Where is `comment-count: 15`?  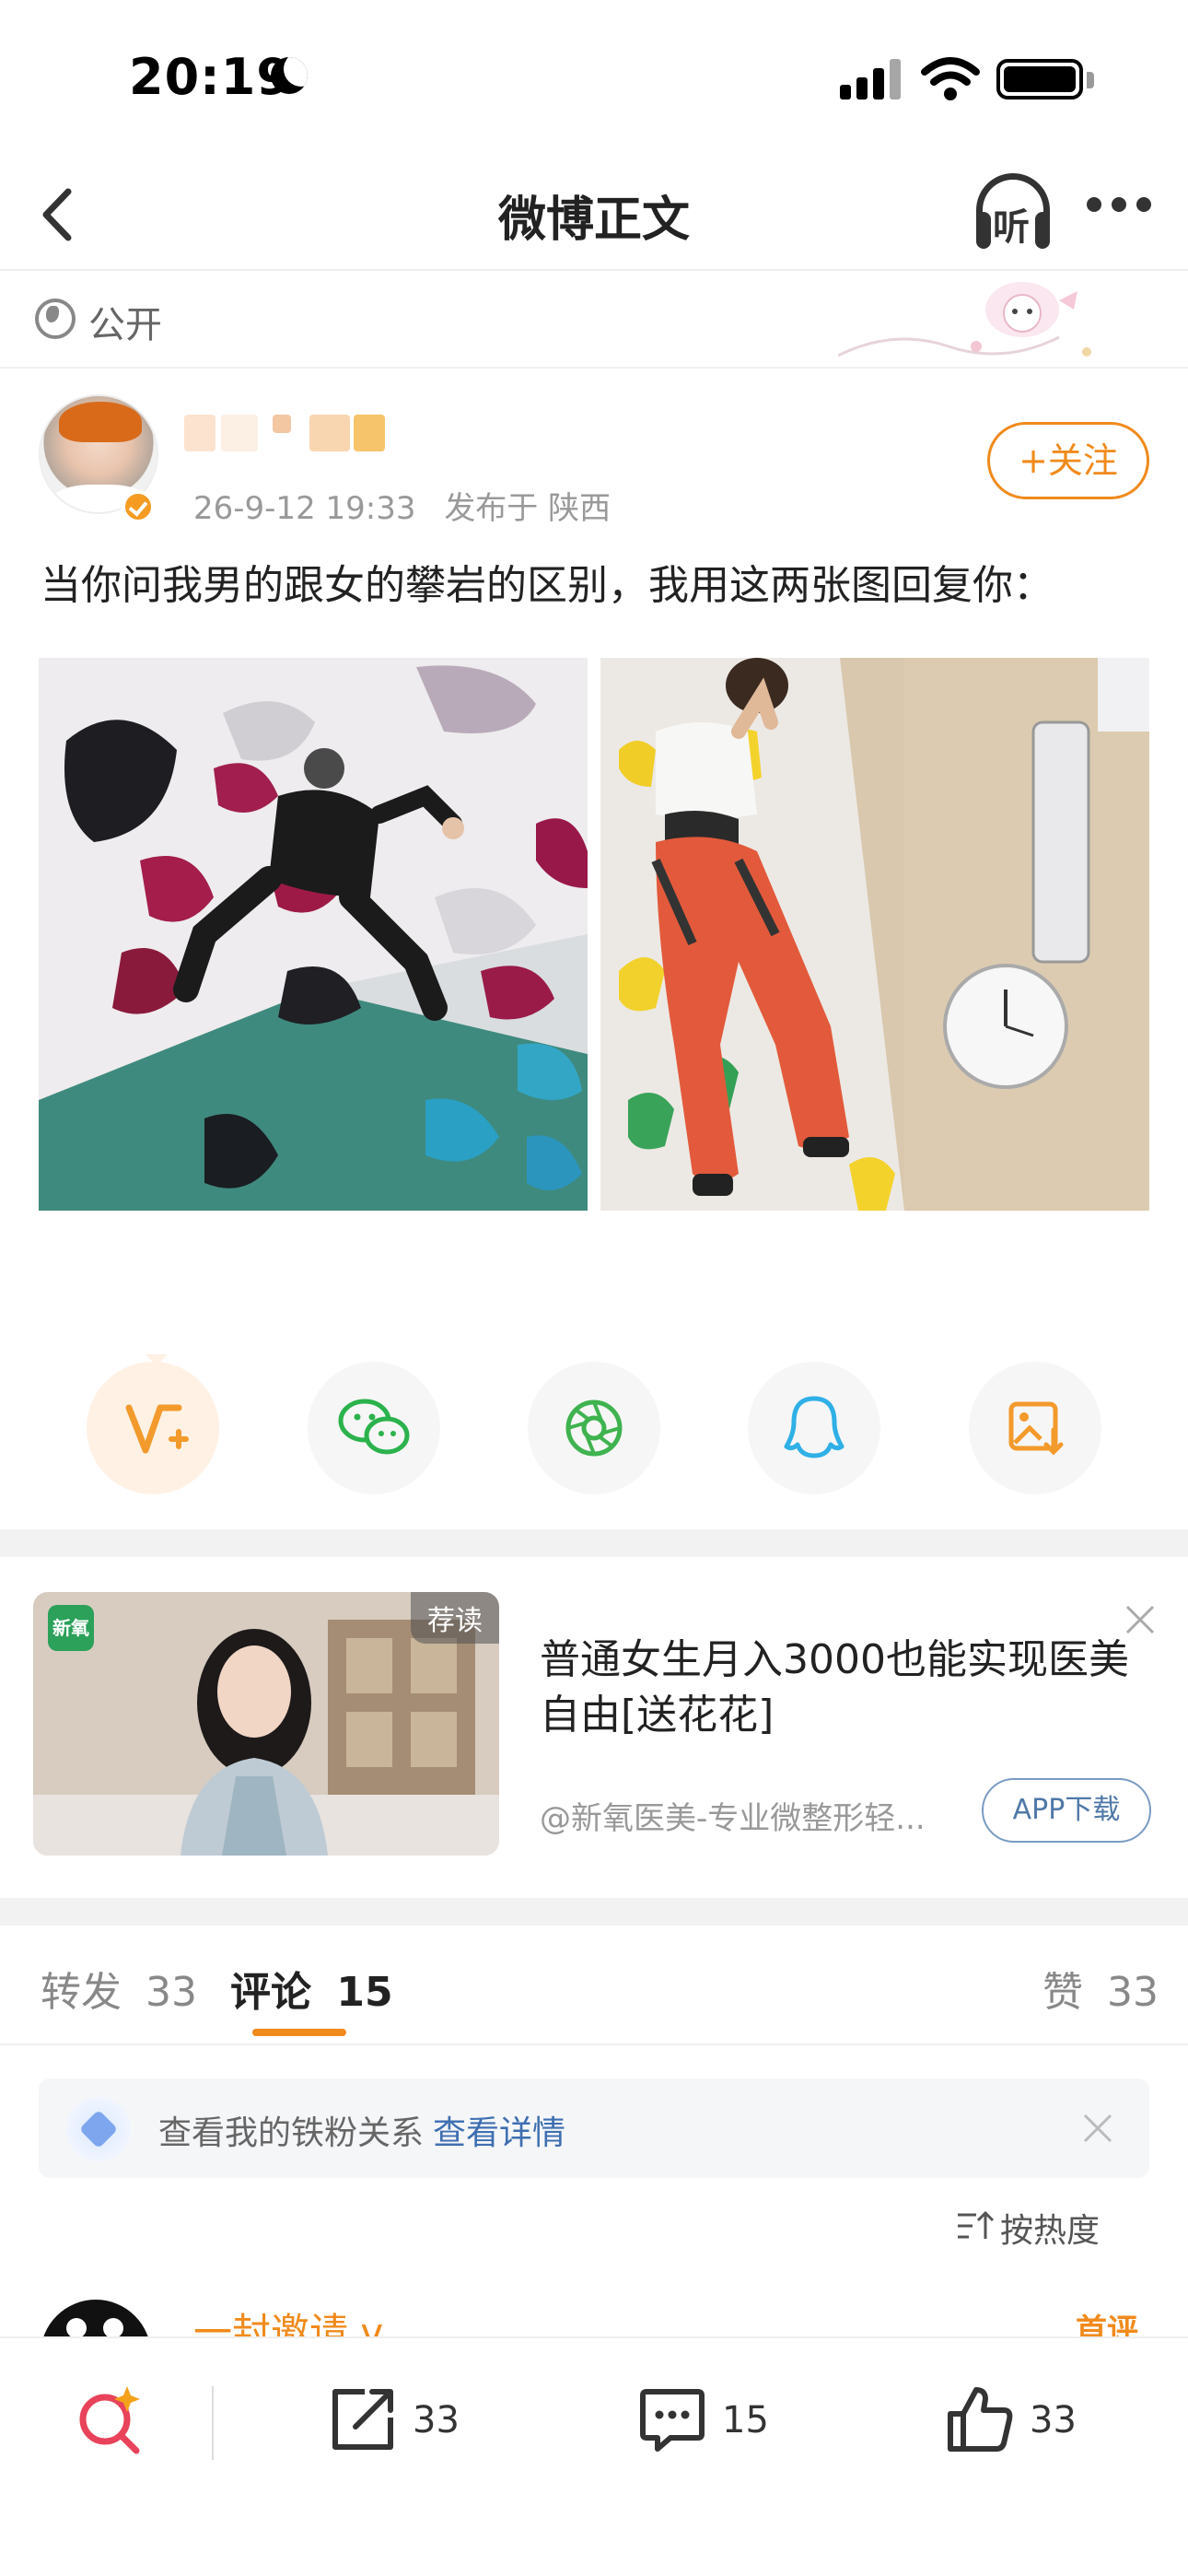
comment-count: 15 is located at coordinates (745, 2420).